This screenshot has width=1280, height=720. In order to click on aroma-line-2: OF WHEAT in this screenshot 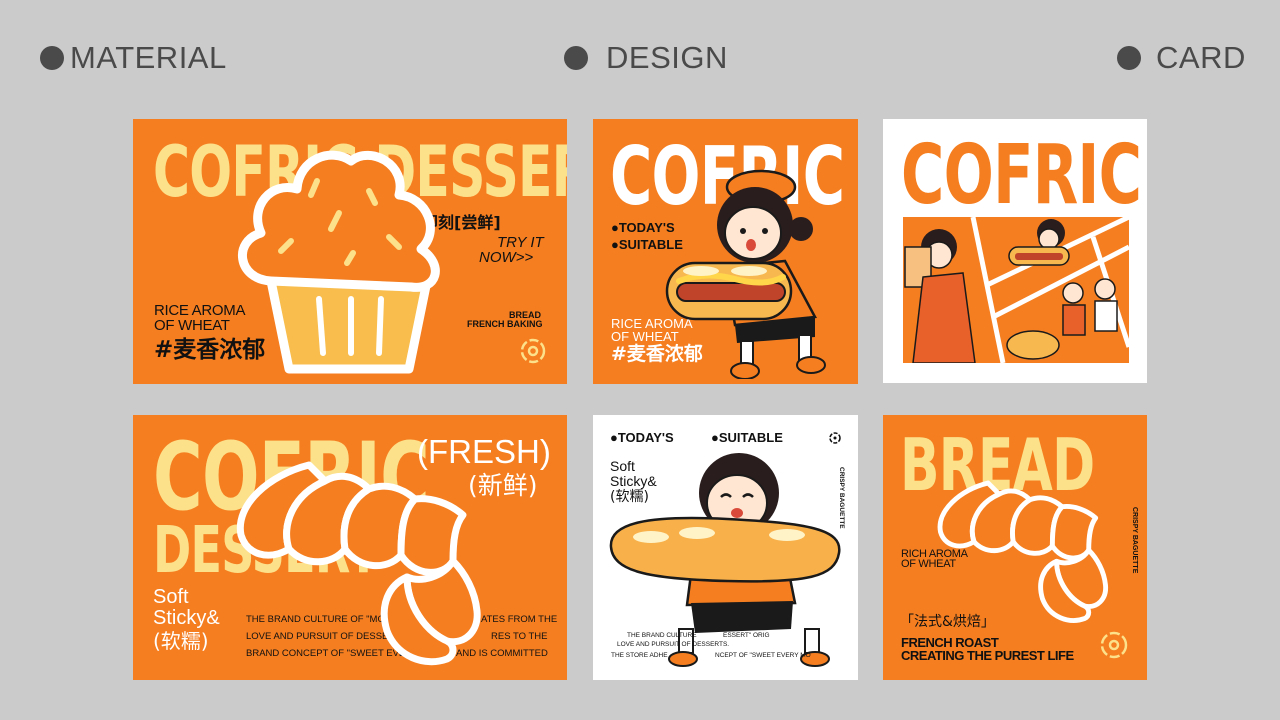, I will do `click(192, 325)`.